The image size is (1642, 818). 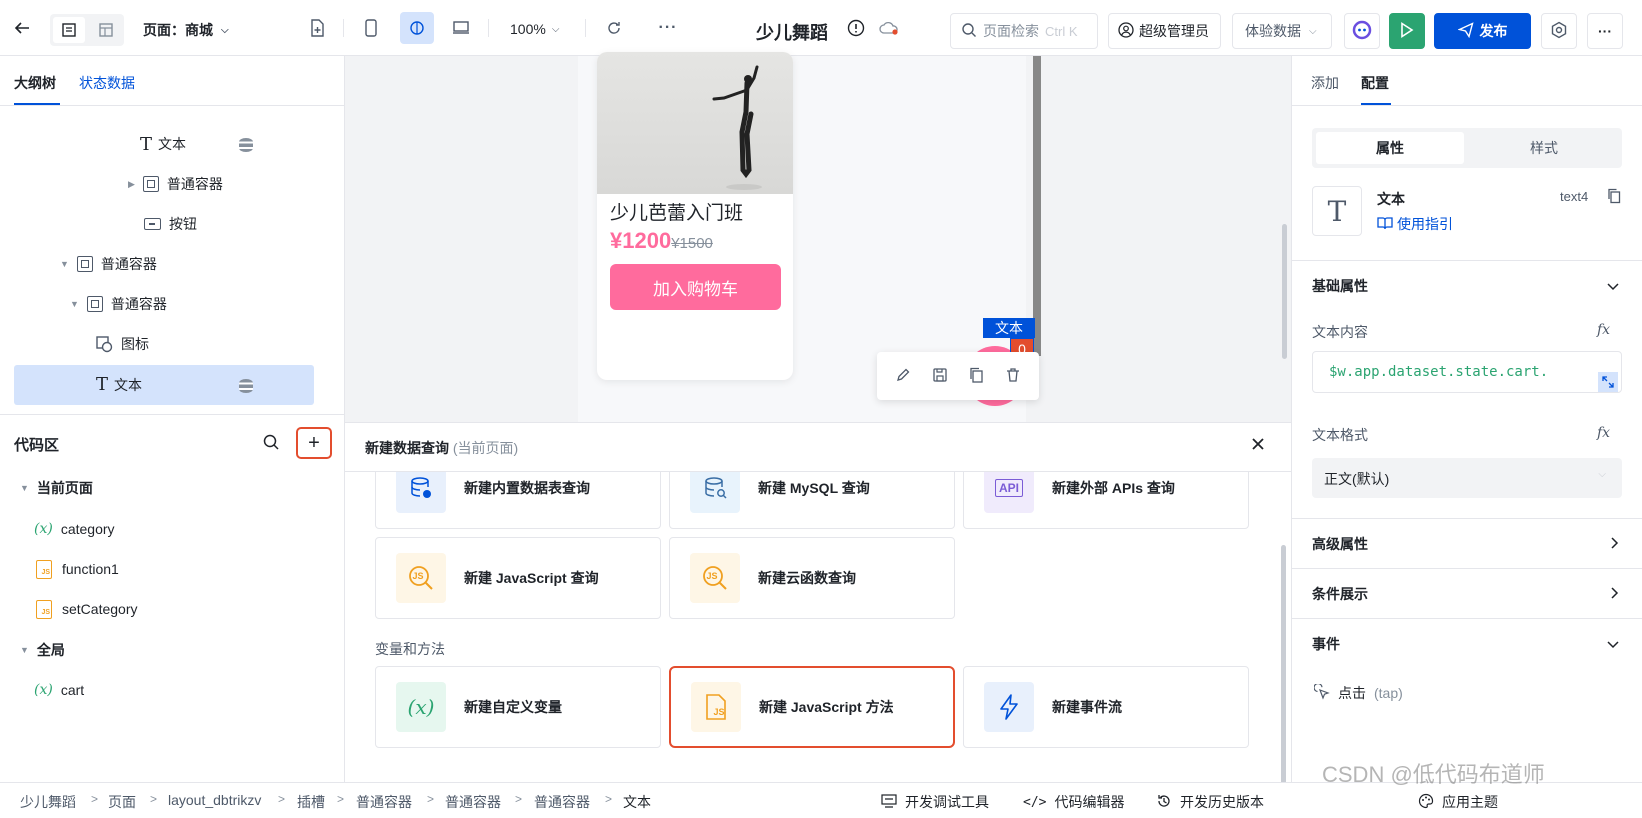 I want to click on history-button: 开发历史版本, so click(x=1210, y=802).